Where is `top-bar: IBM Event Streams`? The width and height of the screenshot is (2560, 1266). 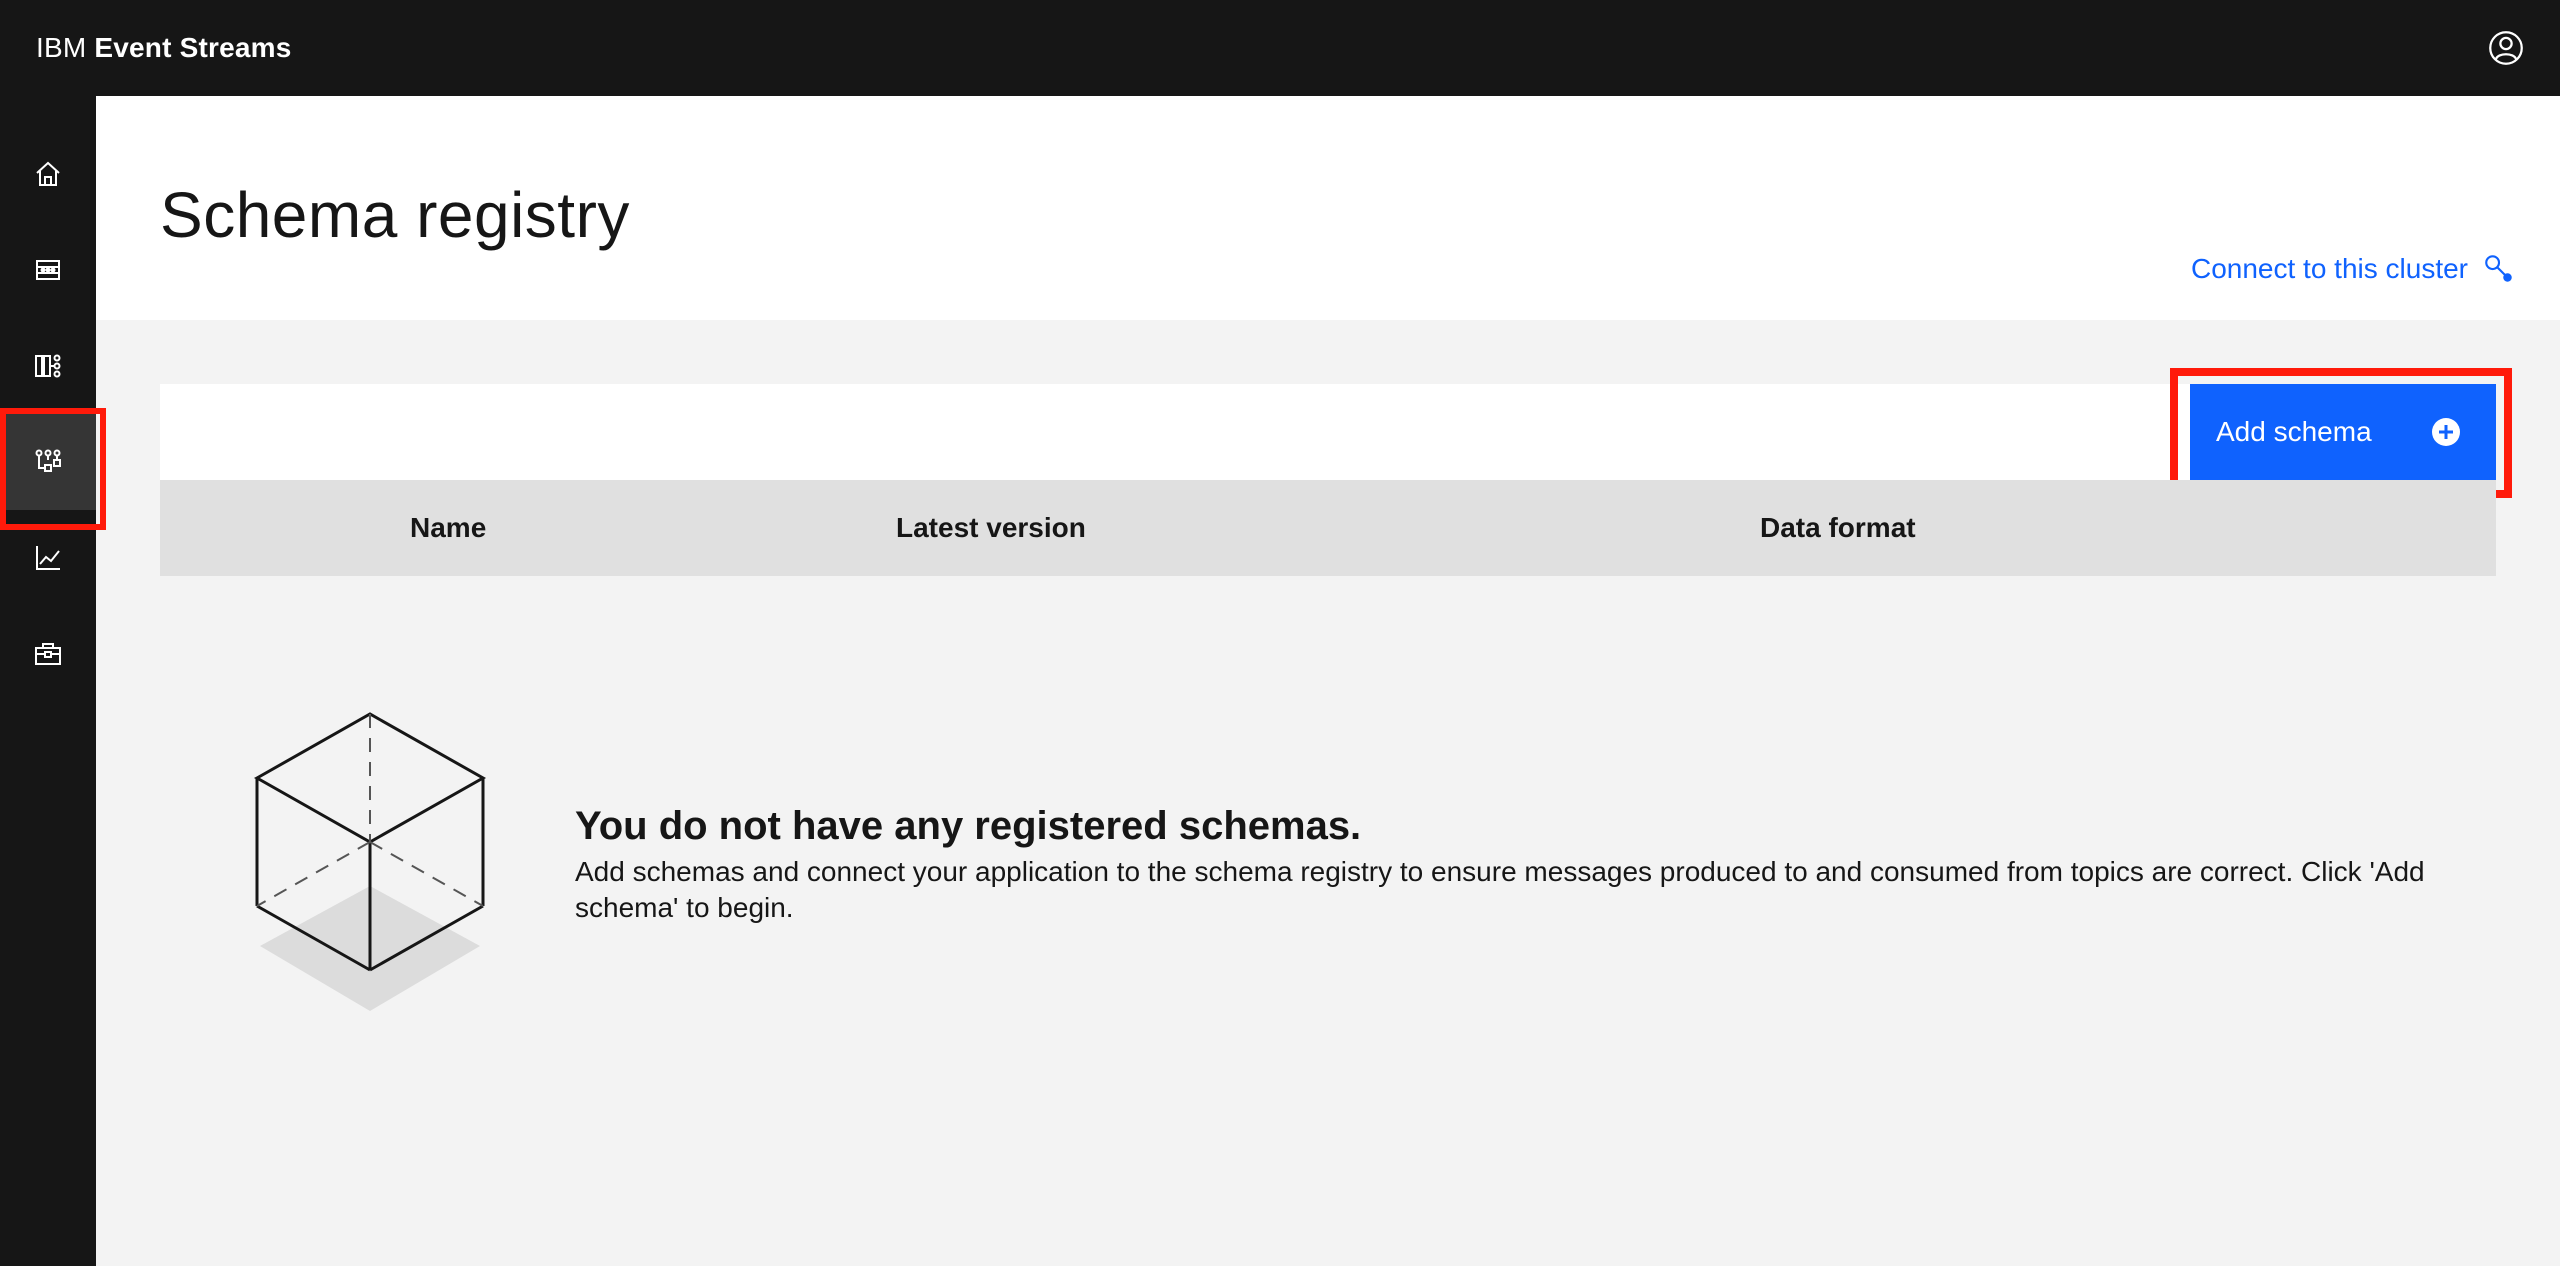 top-bar: IBM Event Streams is located at coordinates (1280, 48).